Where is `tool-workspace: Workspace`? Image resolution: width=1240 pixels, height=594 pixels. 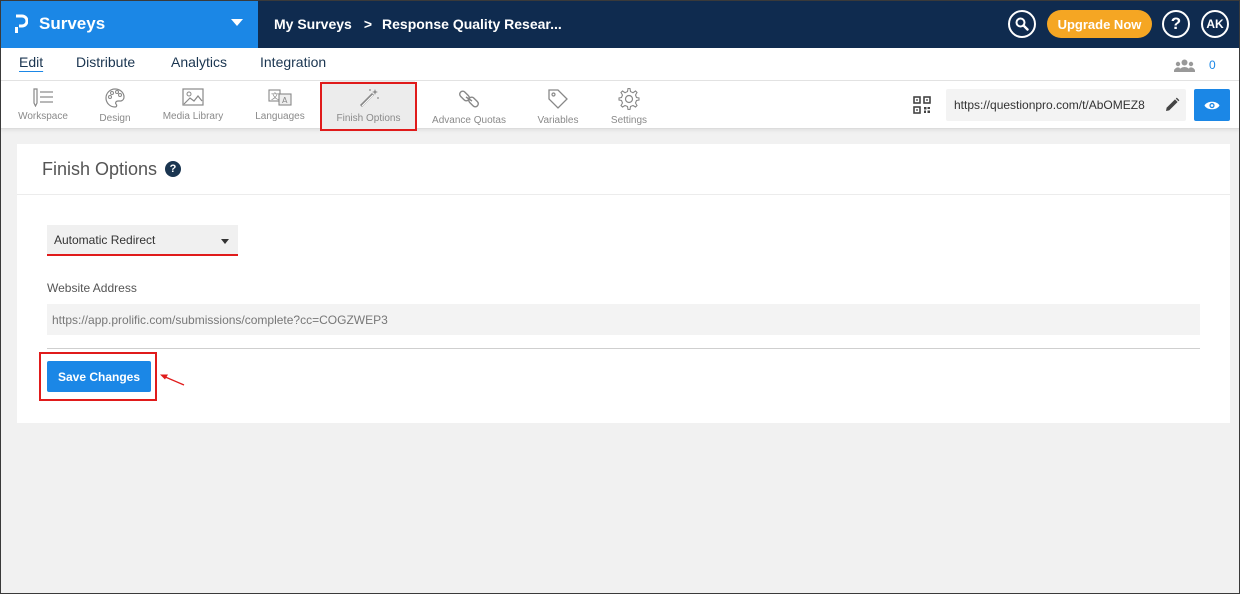
tool-workspace: Workspace is located at coordinates (43, 105).